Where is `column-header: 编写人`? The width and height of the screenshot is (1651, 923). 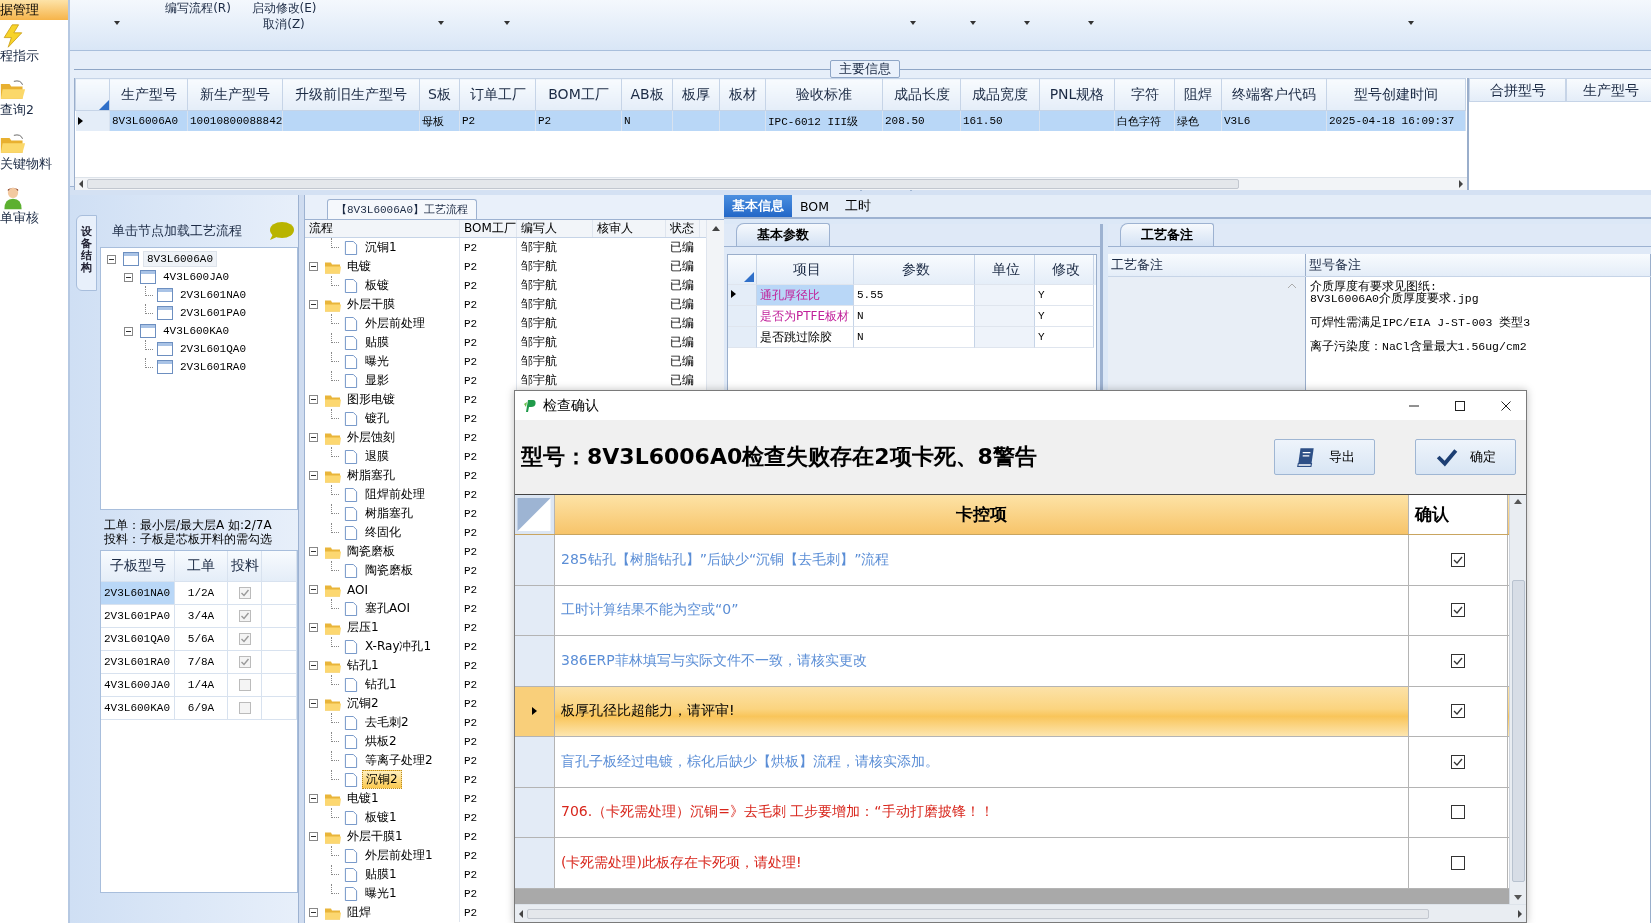 column-header: 编写人 is located at coordinates (555, 228).